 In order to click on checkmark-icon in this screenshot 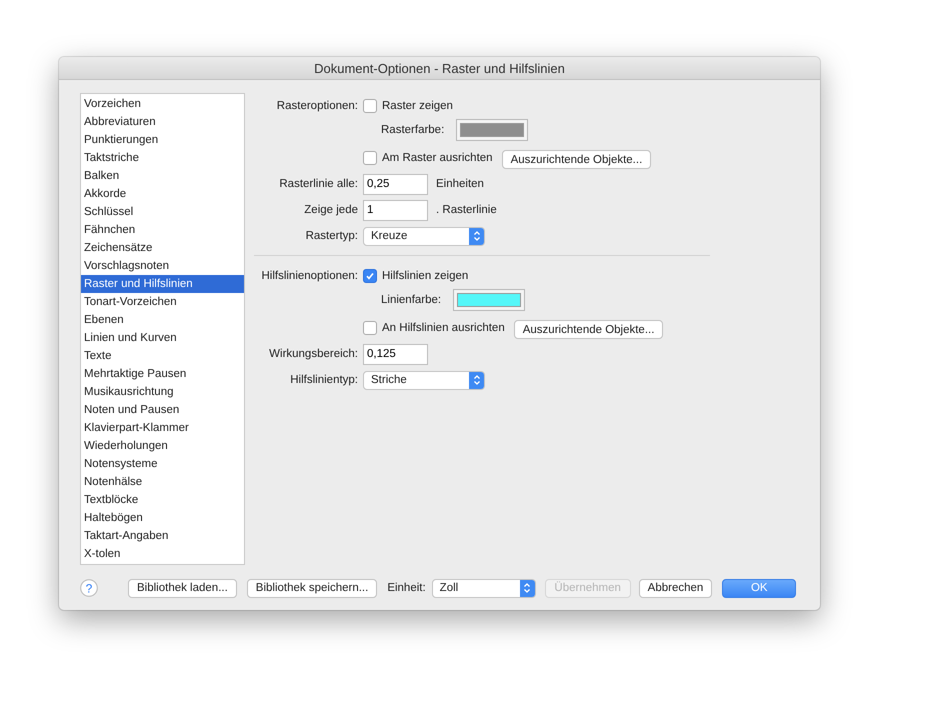, I will do `click(370, 276)`.